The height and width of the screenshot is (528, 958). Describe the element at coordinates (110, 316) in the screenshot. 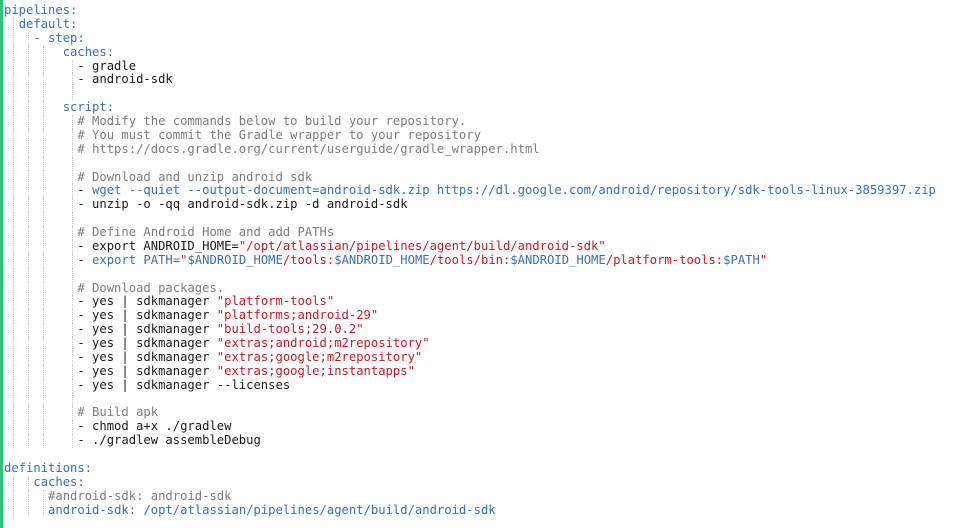

I see `code-token: - yes | sdkmanager` at that location.